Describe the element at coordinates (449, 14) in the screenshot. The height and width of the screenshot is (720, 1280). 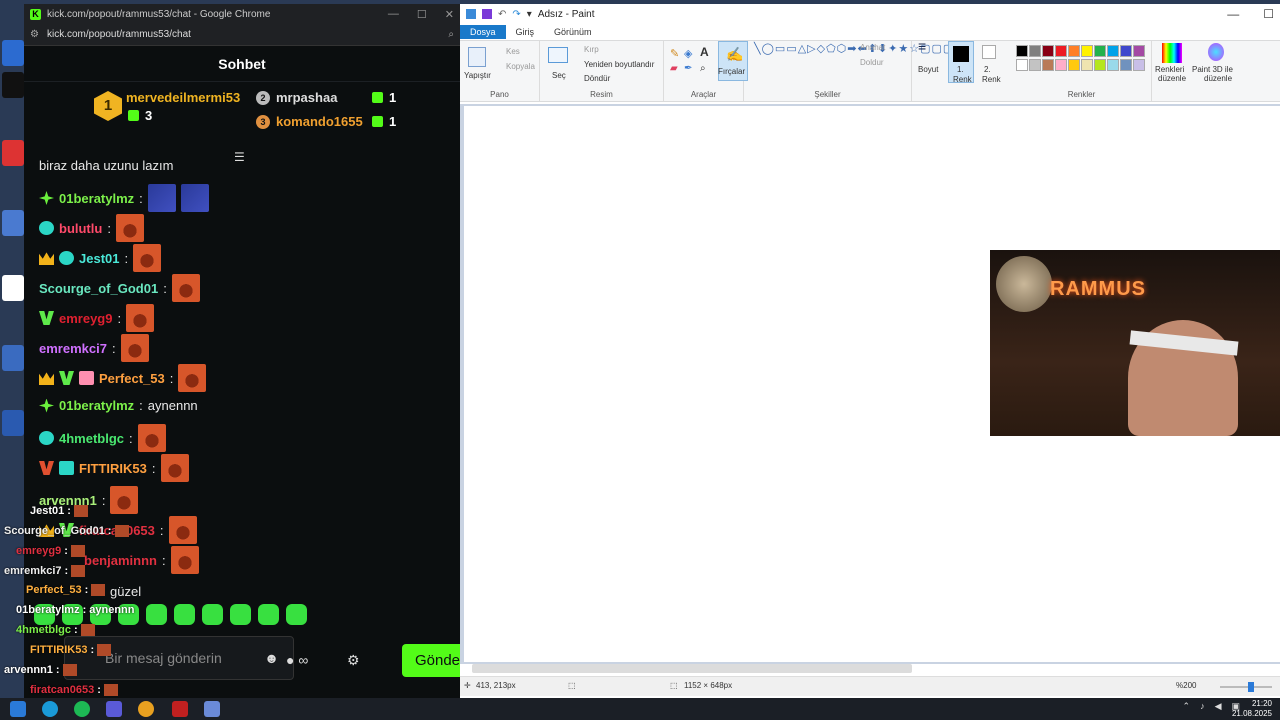
I see `close-icon: ✕` at that location.